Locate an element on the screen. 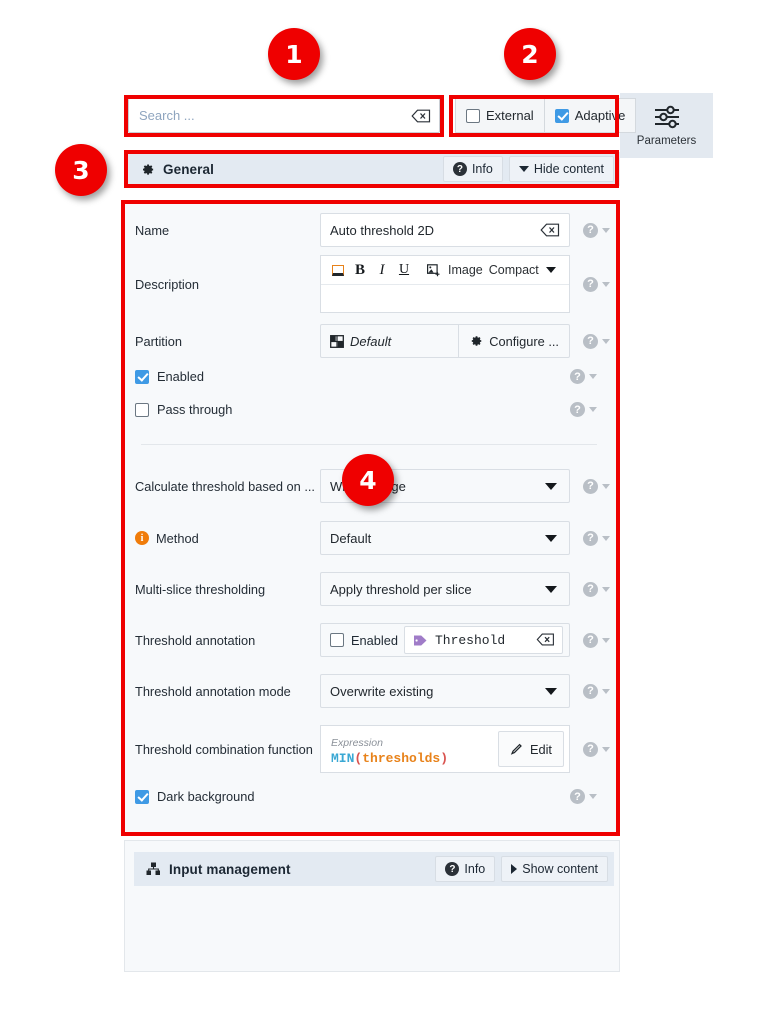  name-input: Auto threshold 2D is located at coordinates (445, 230).